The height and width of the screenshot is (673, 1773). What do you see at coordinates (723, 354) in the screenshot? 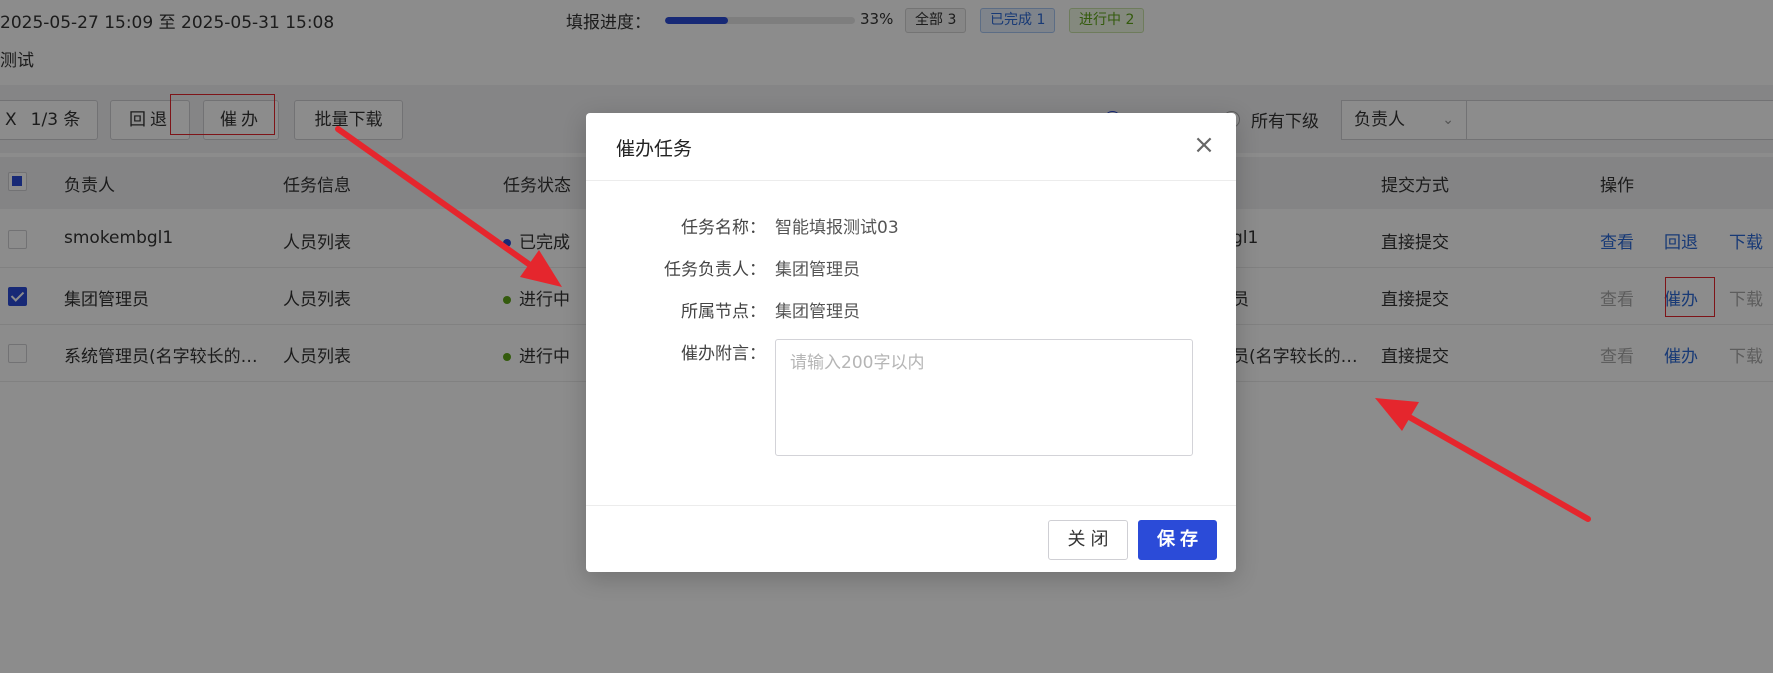
I see `urge-message-label: 催办附言：` at bounding box center [723, 354].